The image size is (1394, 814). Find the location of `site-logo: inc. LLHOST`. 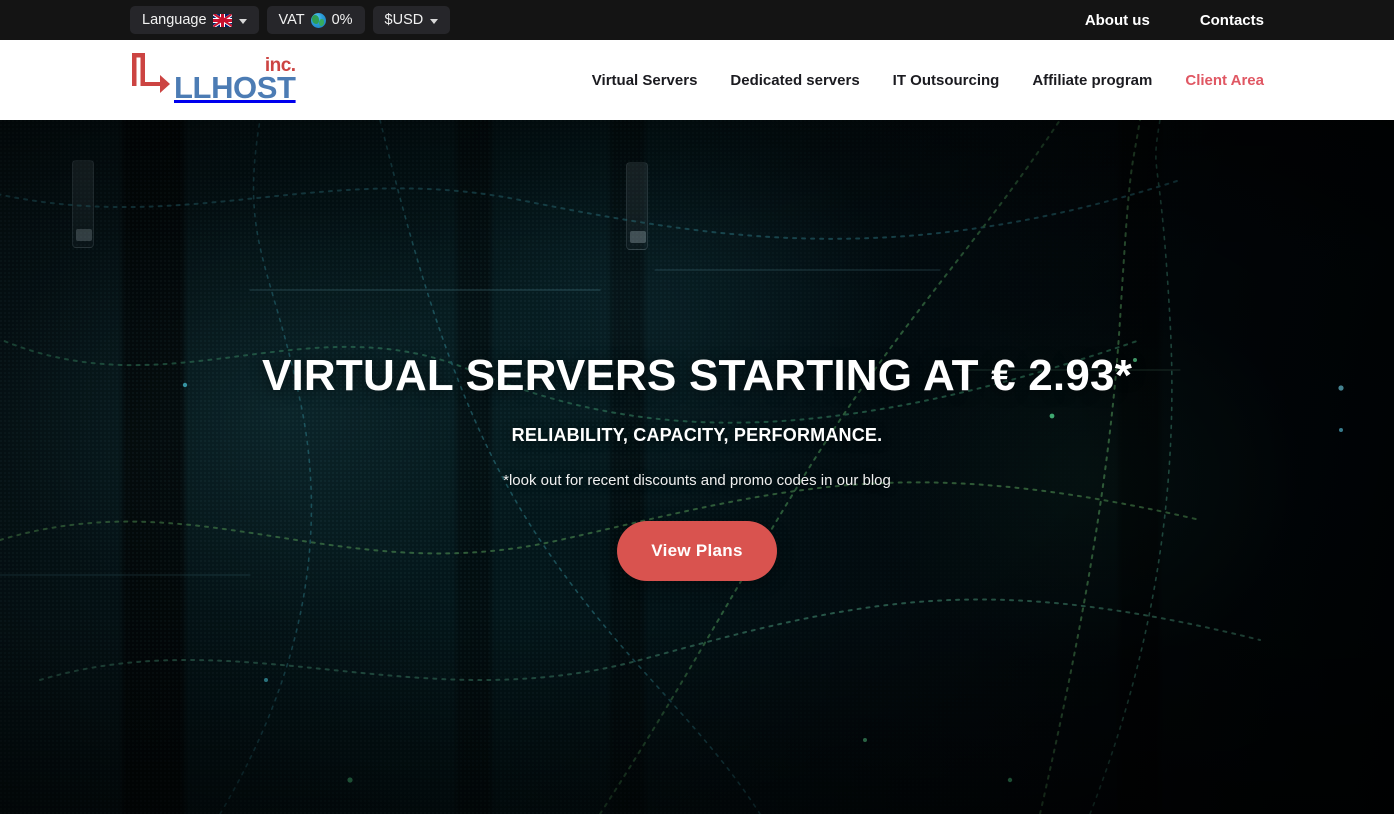

site-logo: inc. LLHOST is located at coordinates (213, 79).